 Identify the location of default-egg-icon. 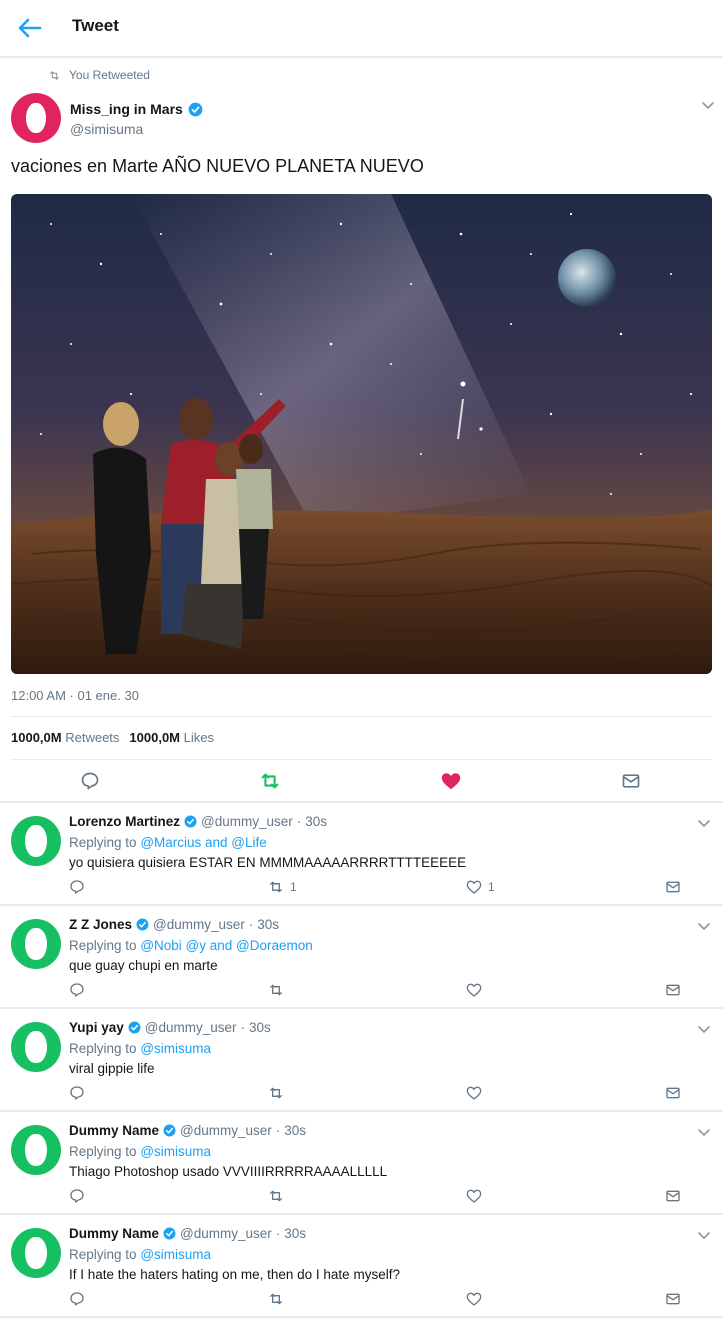
(36, 841).